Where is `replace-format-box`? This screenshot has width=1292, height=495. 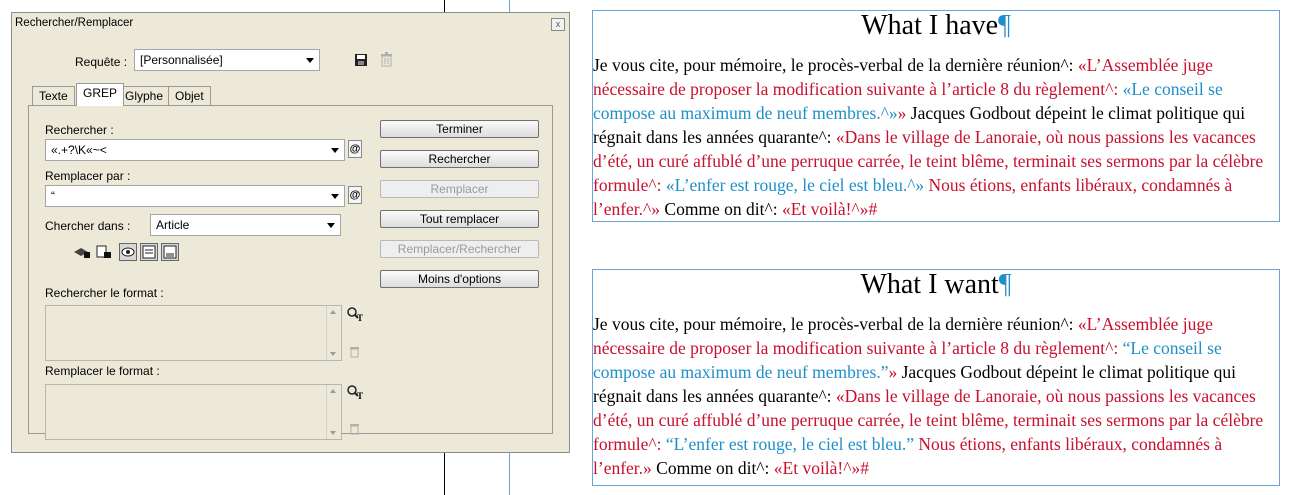
replace-format-box is located at coordinates (193, 412).